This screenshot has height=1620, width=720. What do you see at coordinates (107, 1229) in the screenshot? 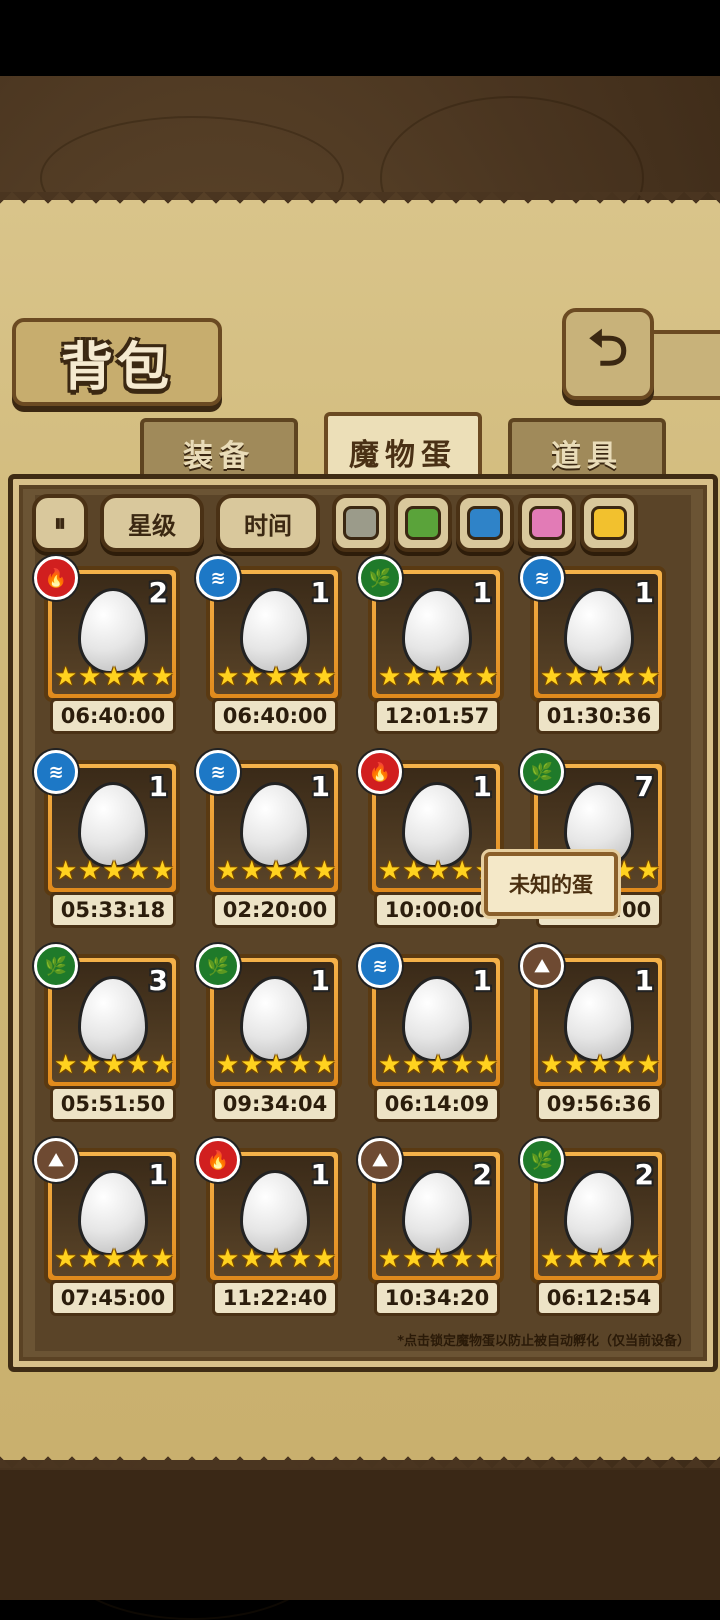
I see `egg-slot: 1 ★ ★ ★ ★ ★ ⛰ 07:45:00` at bounding box center [107, 1229].